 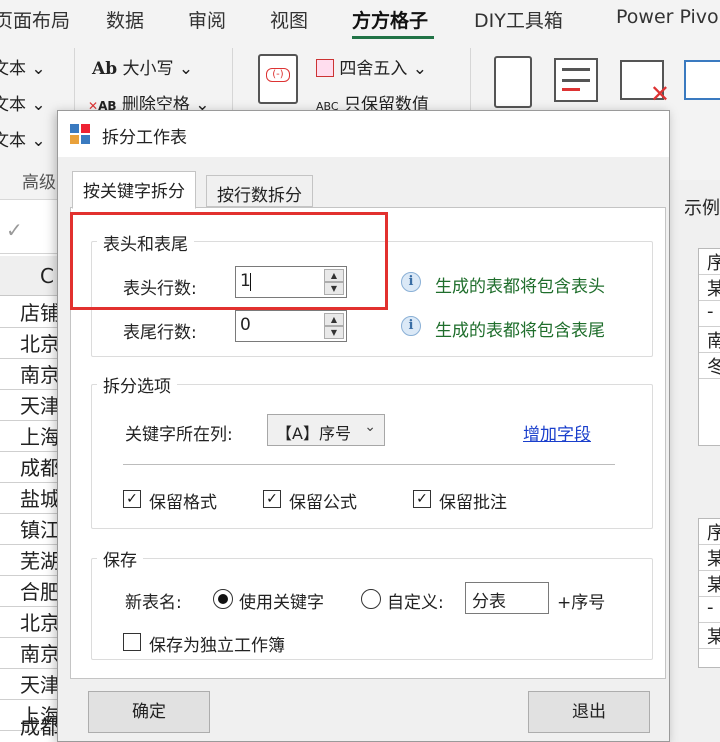 What do you see at coordinates (326, 430) in the screenshot?
I see `key-column-select: 【A】序号 ⌄` at bounding box center [326, 430].